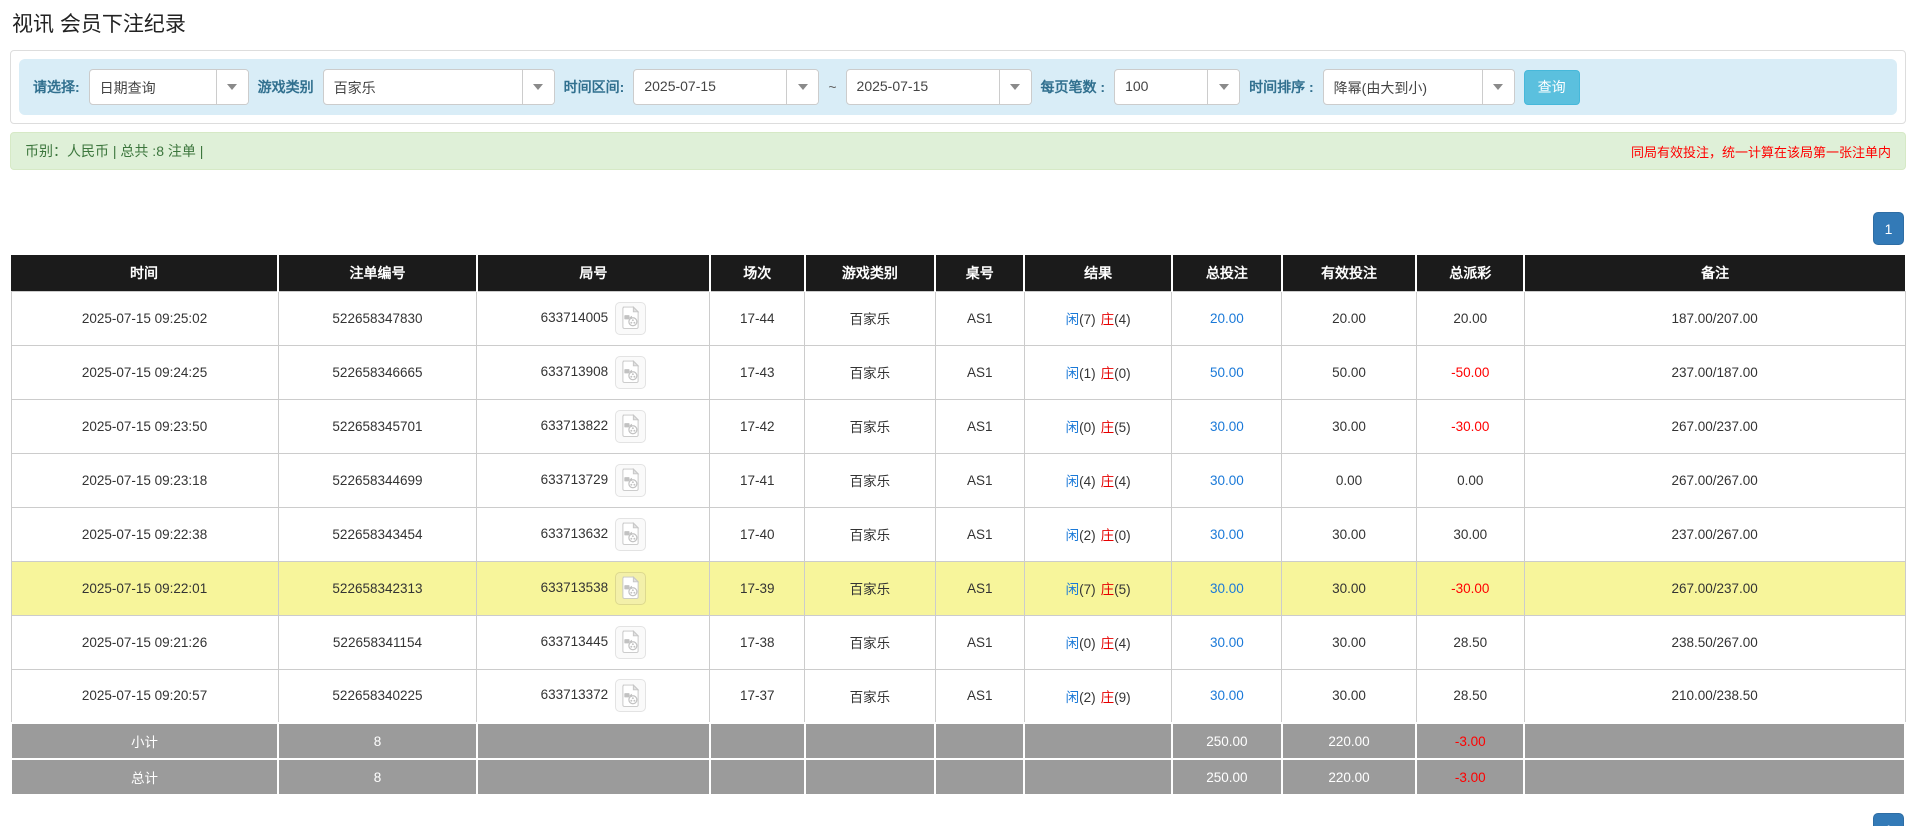 The height and width of the screenshot is (826, 1916). What do you see at coordinates (757, 588) in the screenshot?
I see `cell-session: 17-39` at bounding box center [757, 588].